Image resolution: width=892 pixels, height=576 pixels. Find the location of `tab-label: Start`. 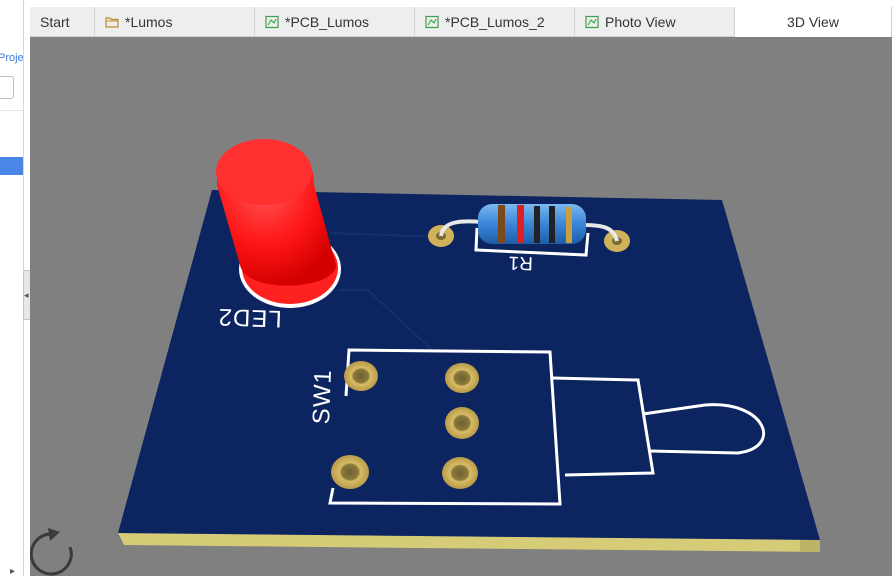

tab-label: Start is located at coordinates (55, 22).